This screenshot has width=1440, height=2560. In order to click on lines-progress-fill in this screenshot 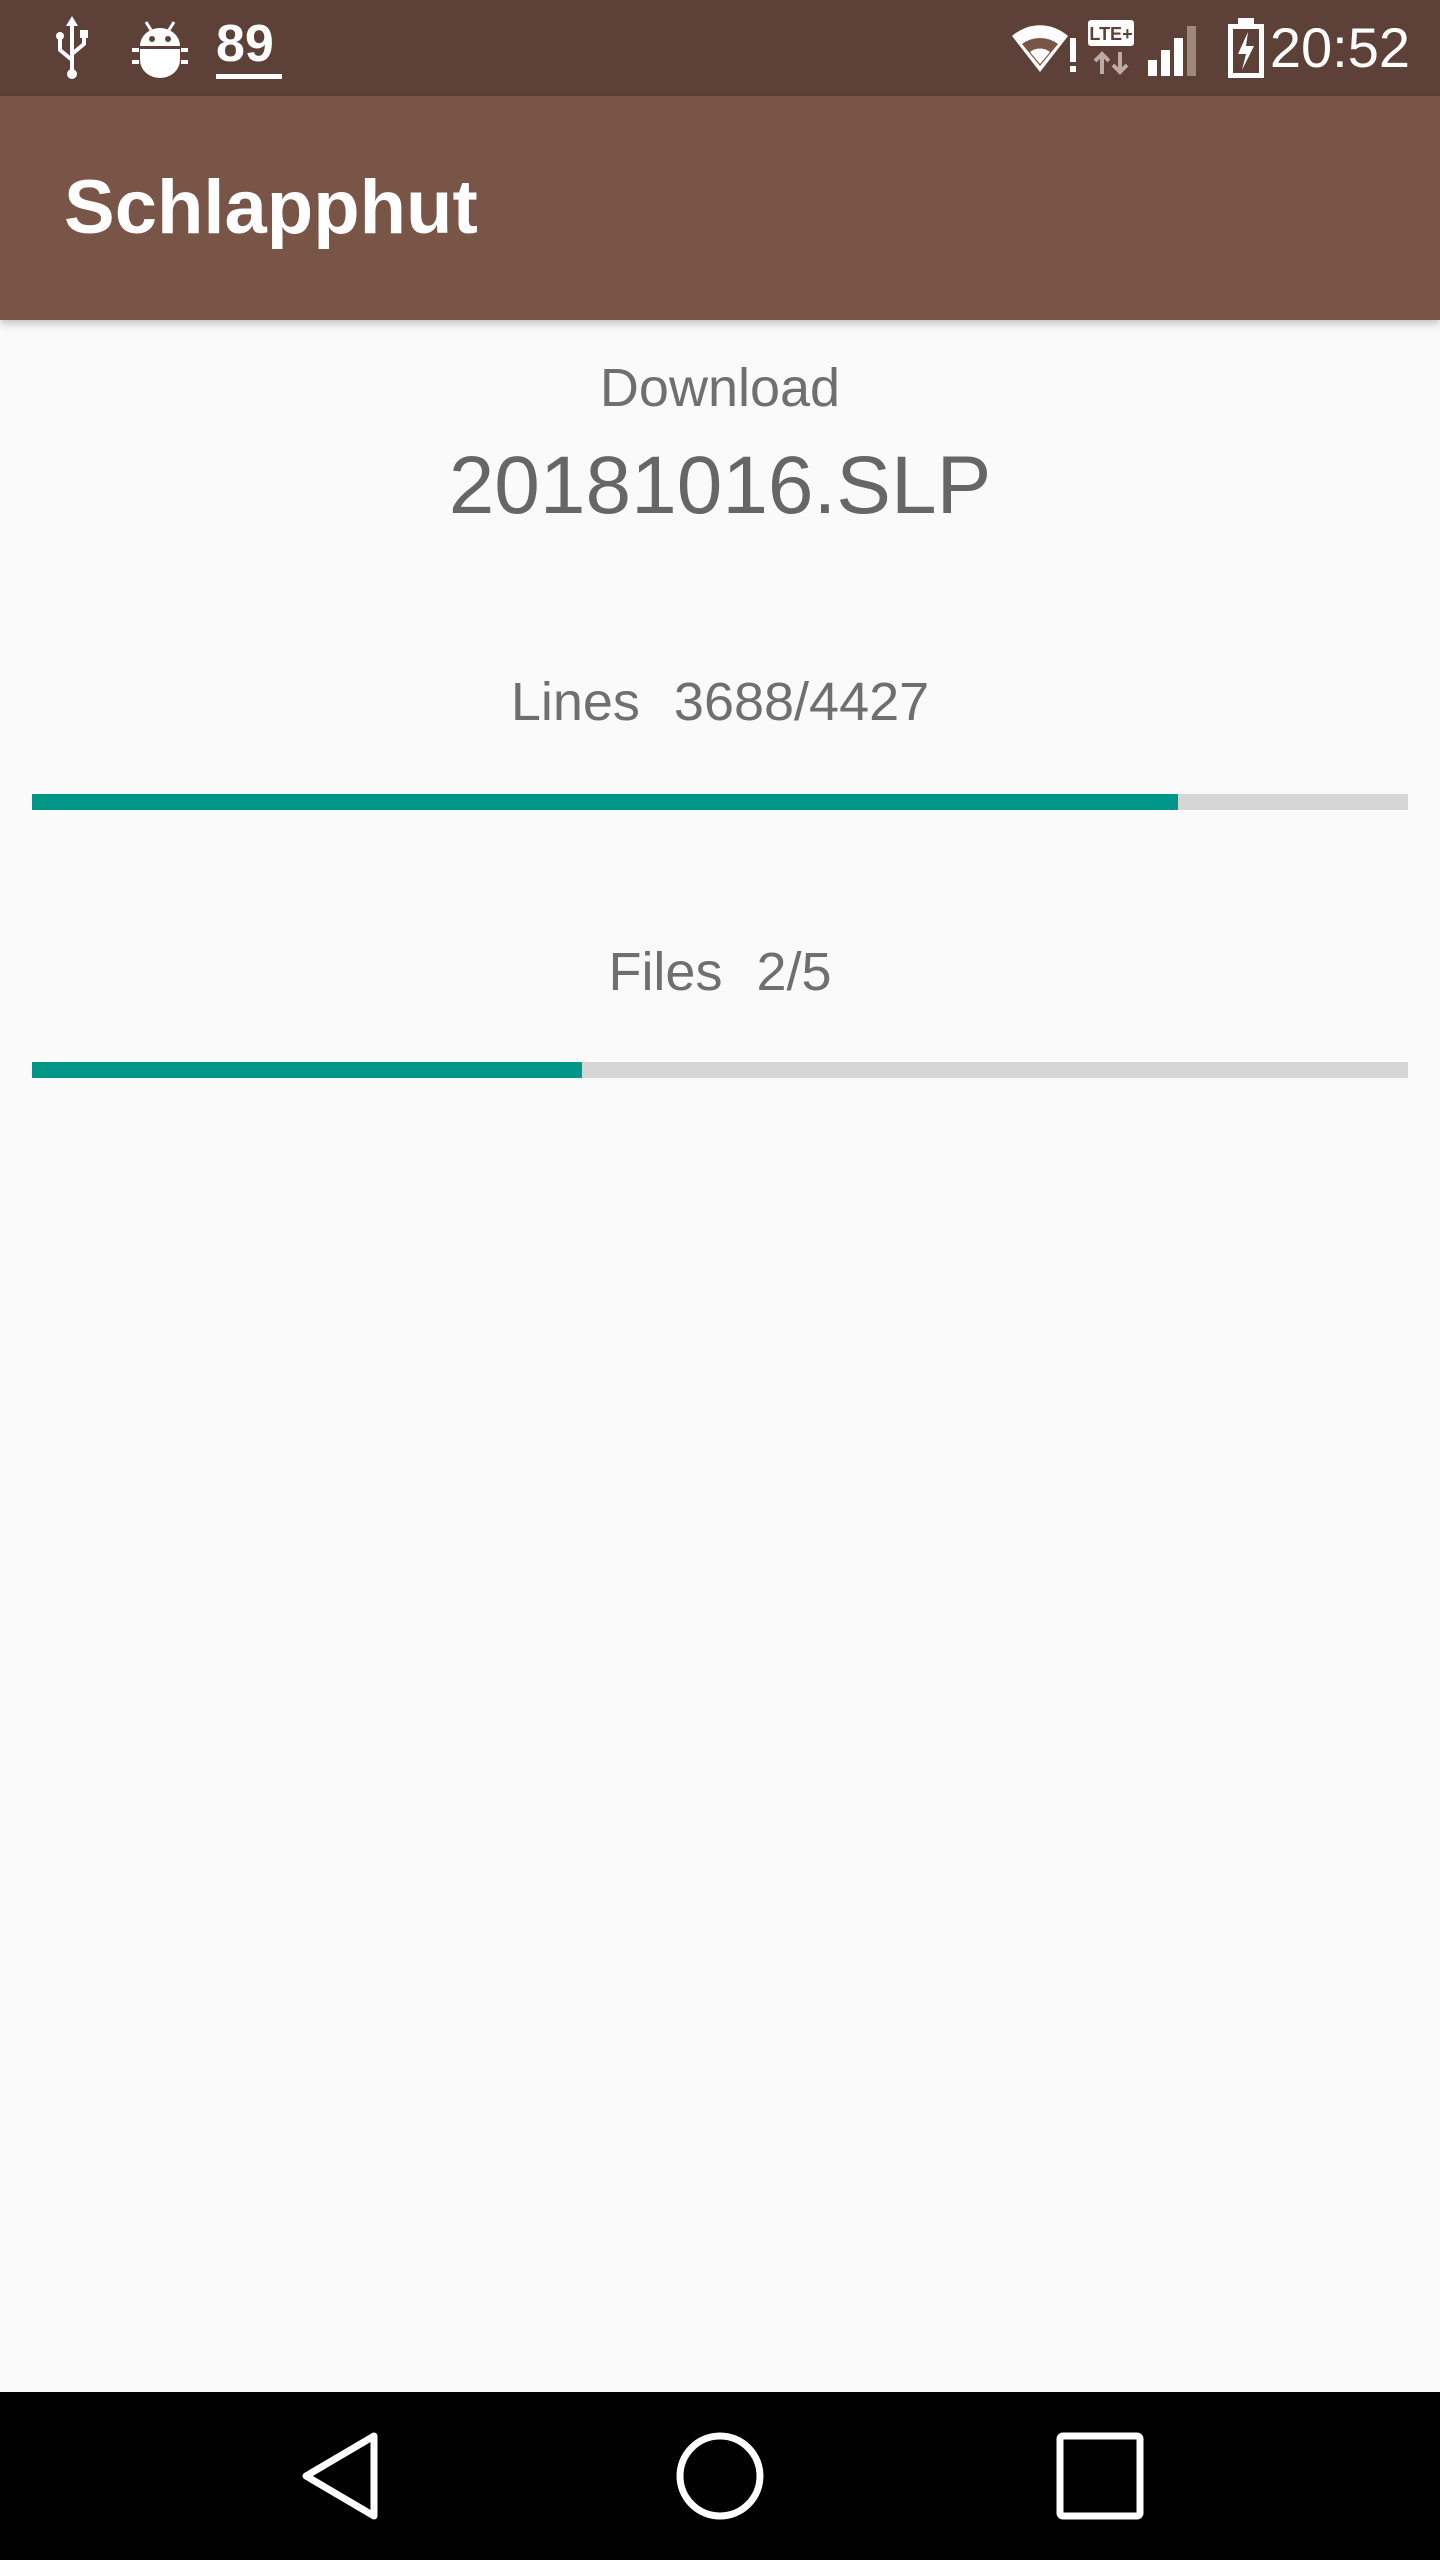, I will do `click(605, 802)`.